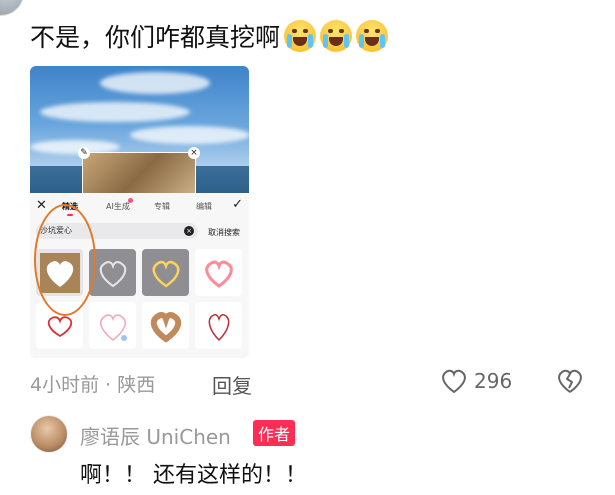 This screenshot has height=495, width=615. Describe the element at coordinates (194, 153) in the screenshot. I see `close-icon: ×` at that location.